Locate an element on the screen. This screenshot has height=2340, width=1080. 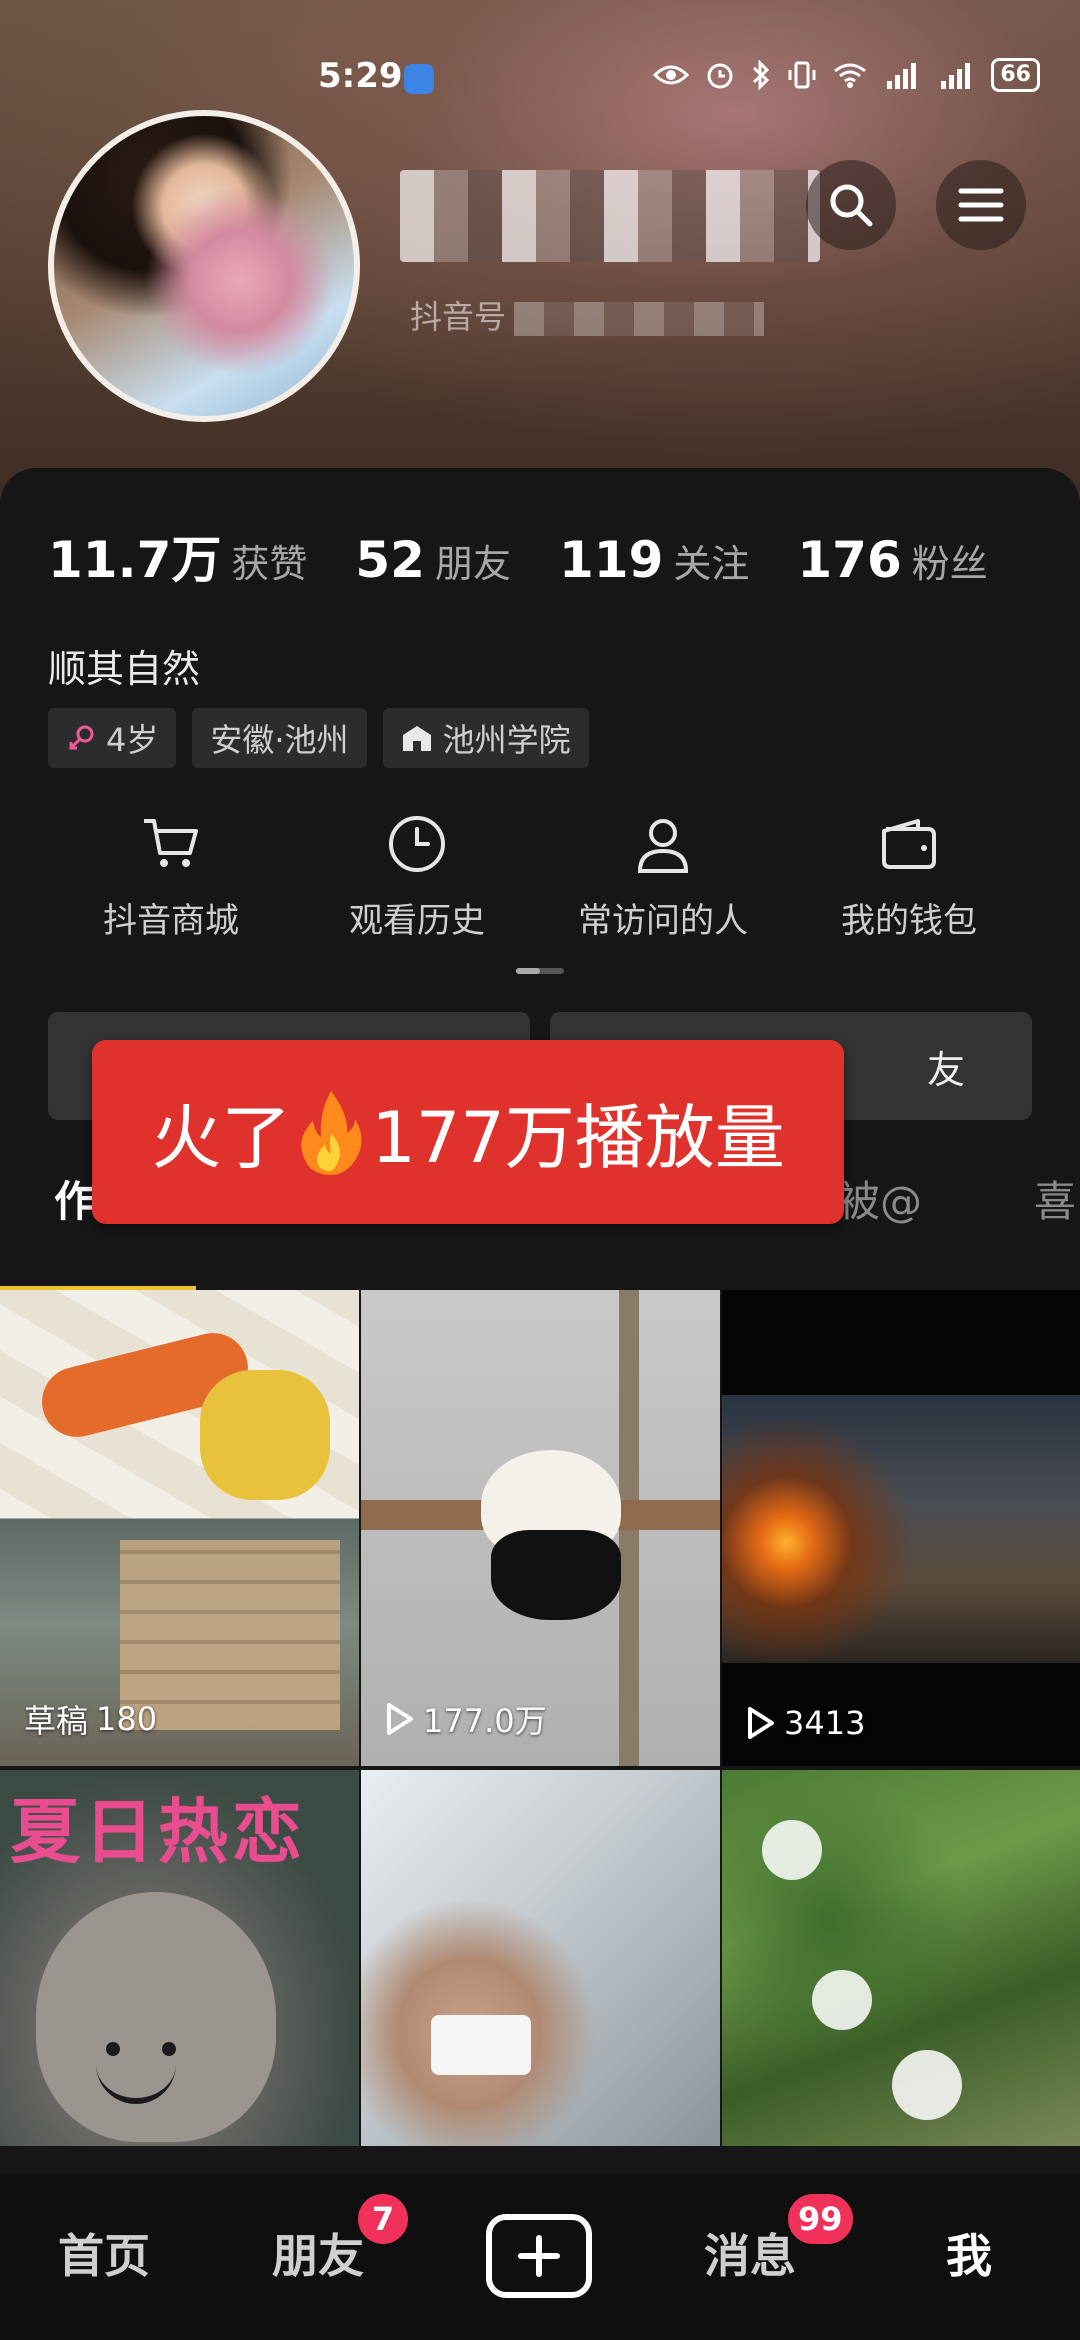
school-icon is located at coordinates (416, 738).